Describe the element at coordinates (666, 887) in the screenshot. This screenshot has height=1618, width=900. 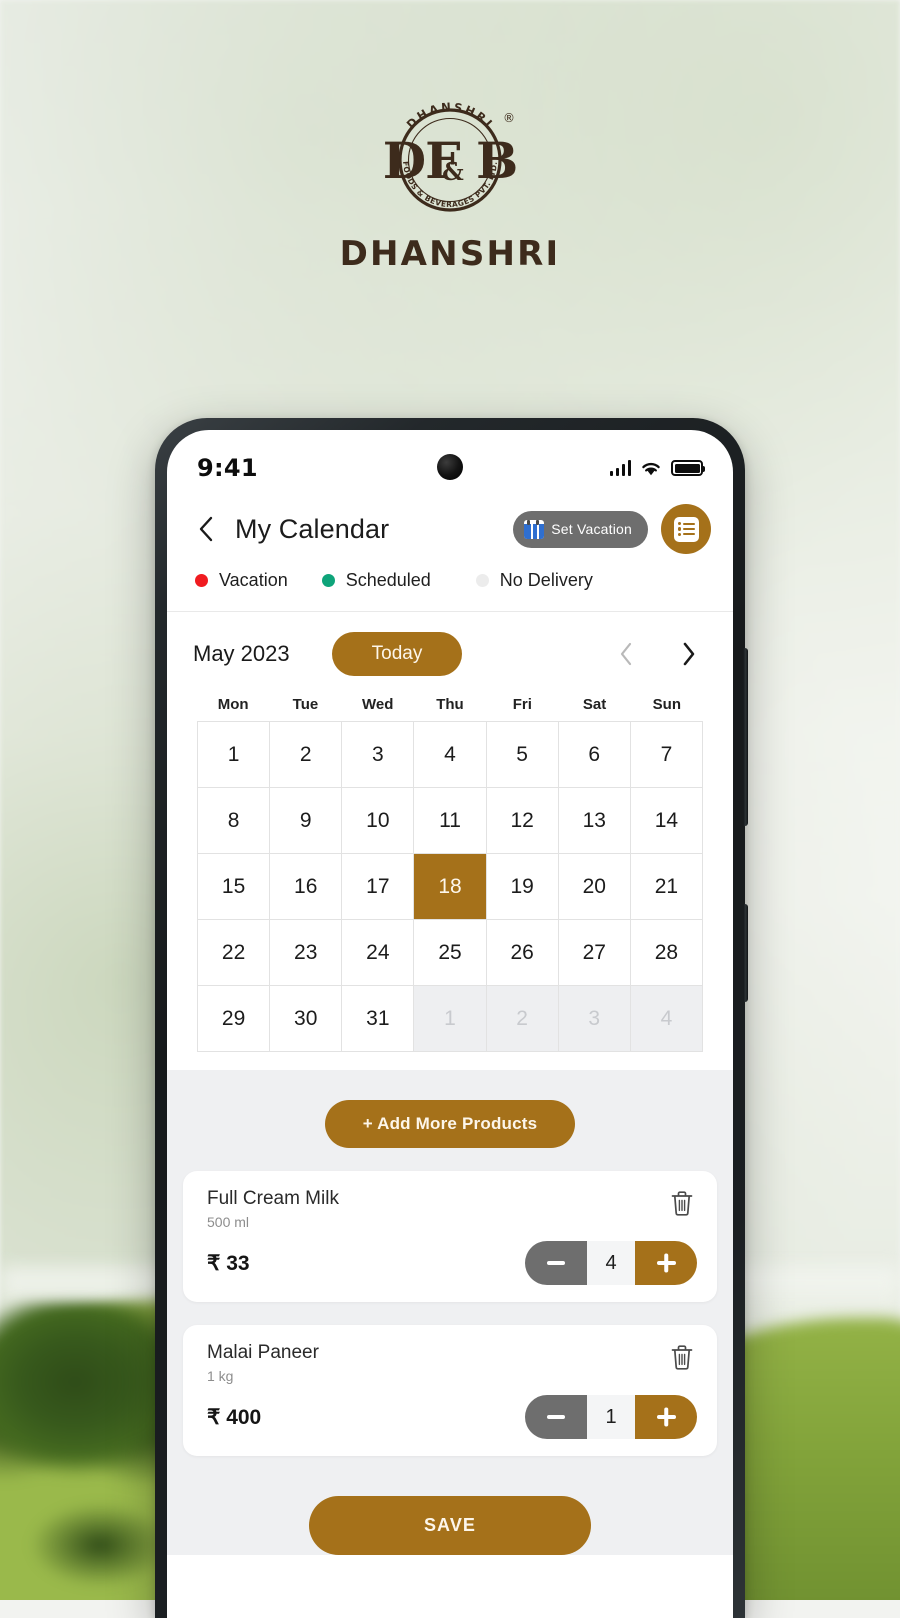
I see `calendar-day: 21` at that location.